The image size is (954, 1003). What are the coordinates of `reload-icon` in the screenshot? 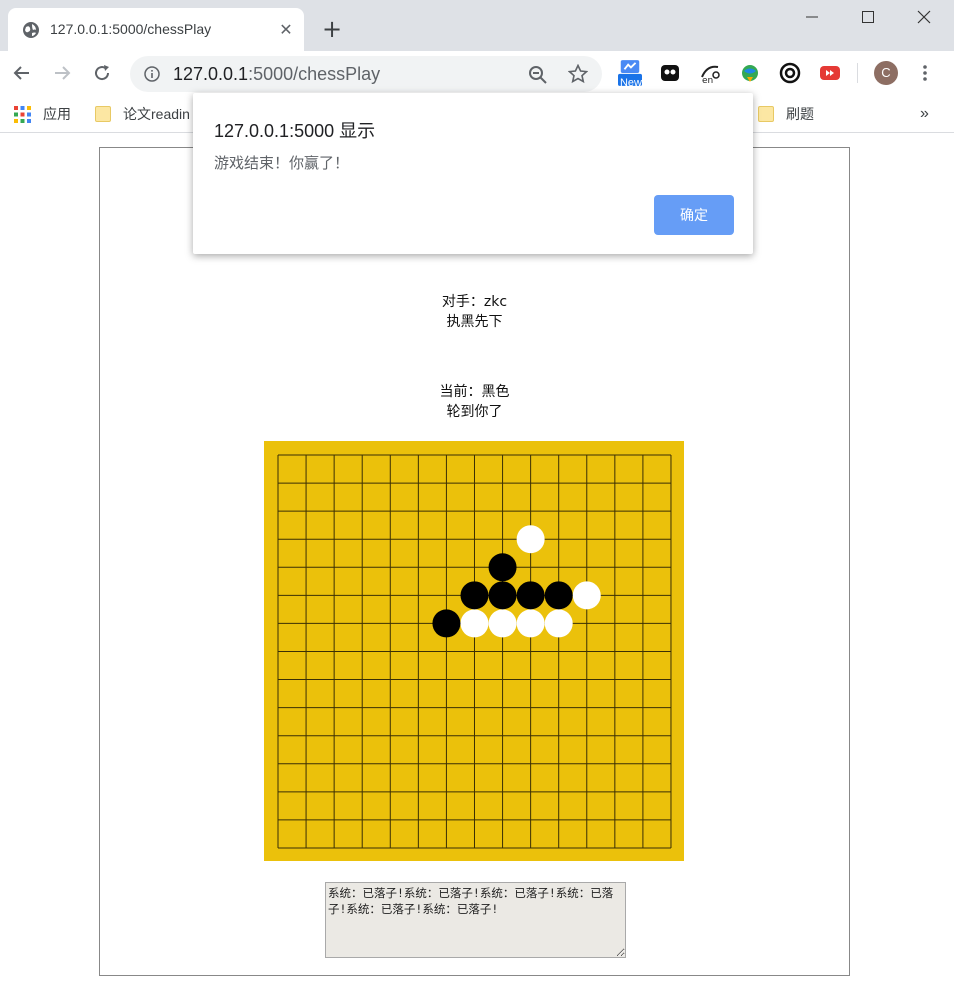 It's located at (102, 73).